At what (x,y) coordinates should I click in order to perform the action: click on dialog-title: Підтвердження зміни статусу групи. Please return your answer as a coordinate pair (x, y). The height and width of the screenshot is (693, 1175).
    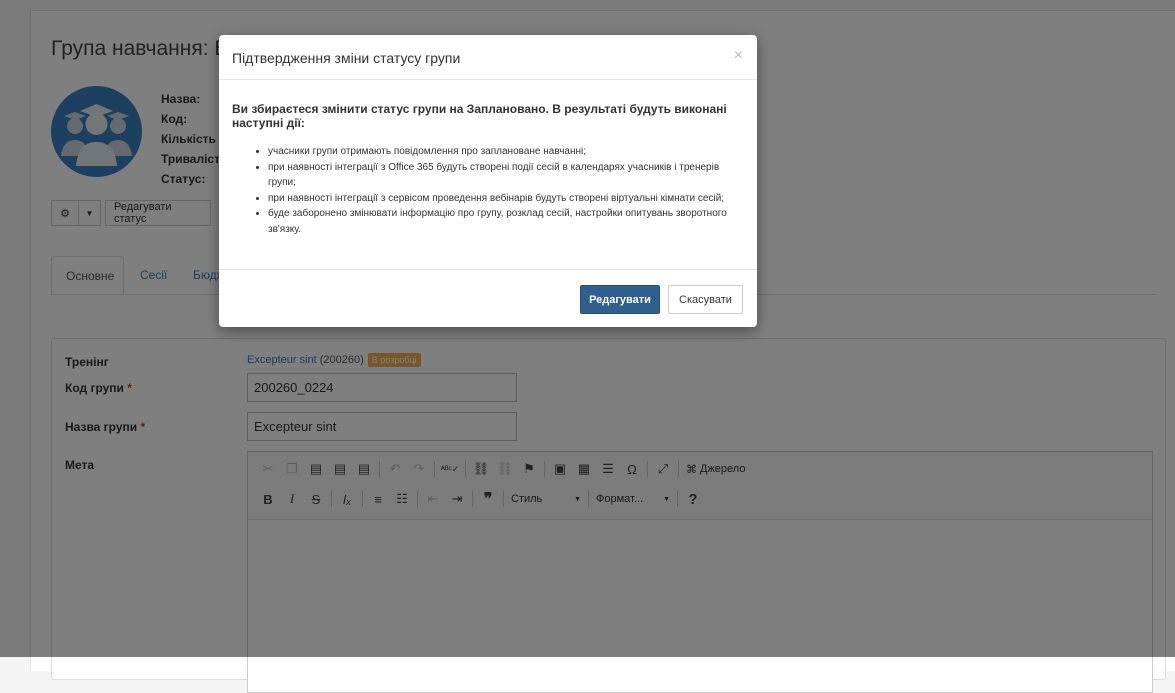
    Looking at the image, I should click on (346, 58).